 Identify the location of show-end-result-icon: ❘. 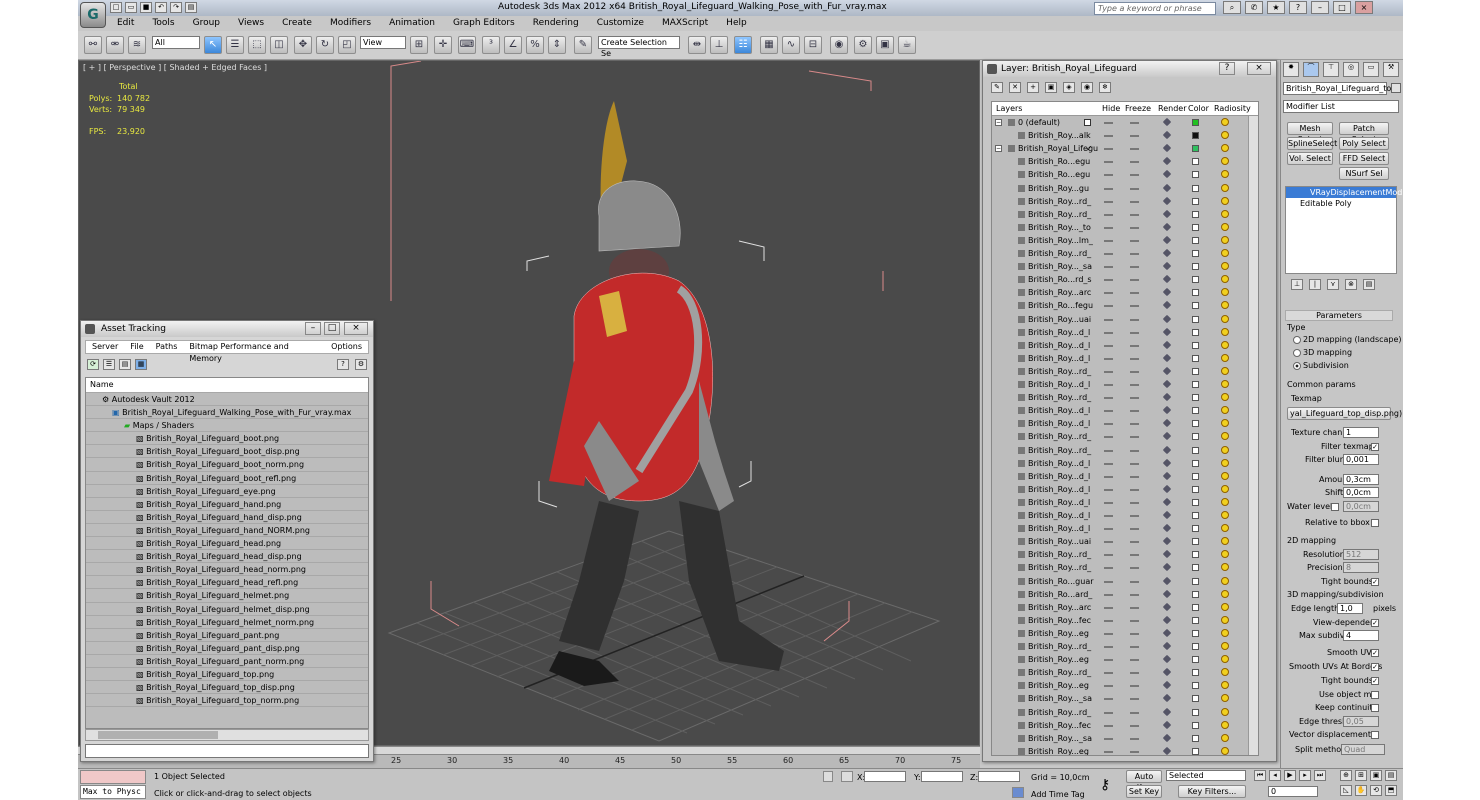
(1315, 284).